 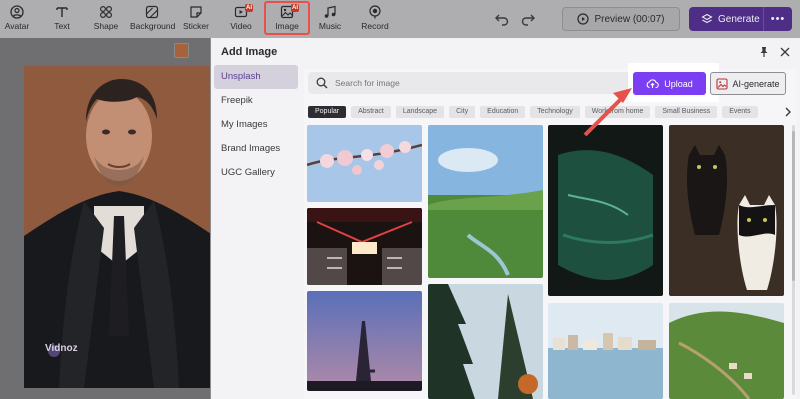 I want to click on toolbar-background-label: Background, so click(x=153, y=26).